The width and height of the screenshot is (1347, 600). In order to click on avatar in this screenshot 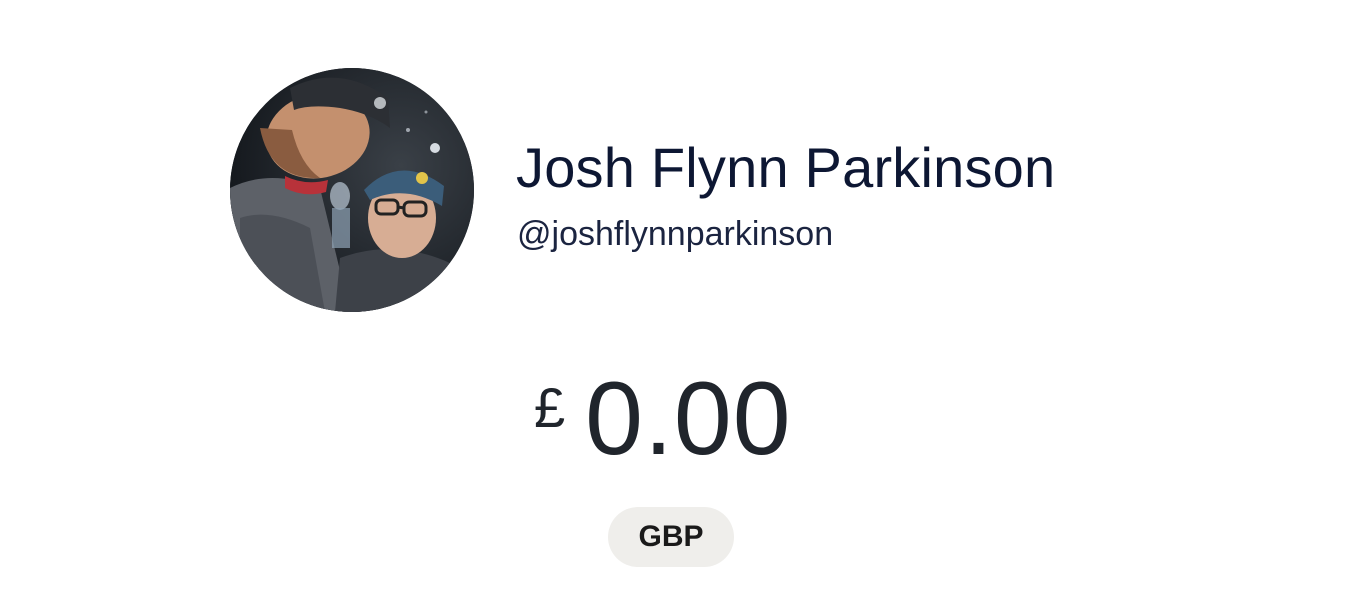, I will do `click(352, 190)`.